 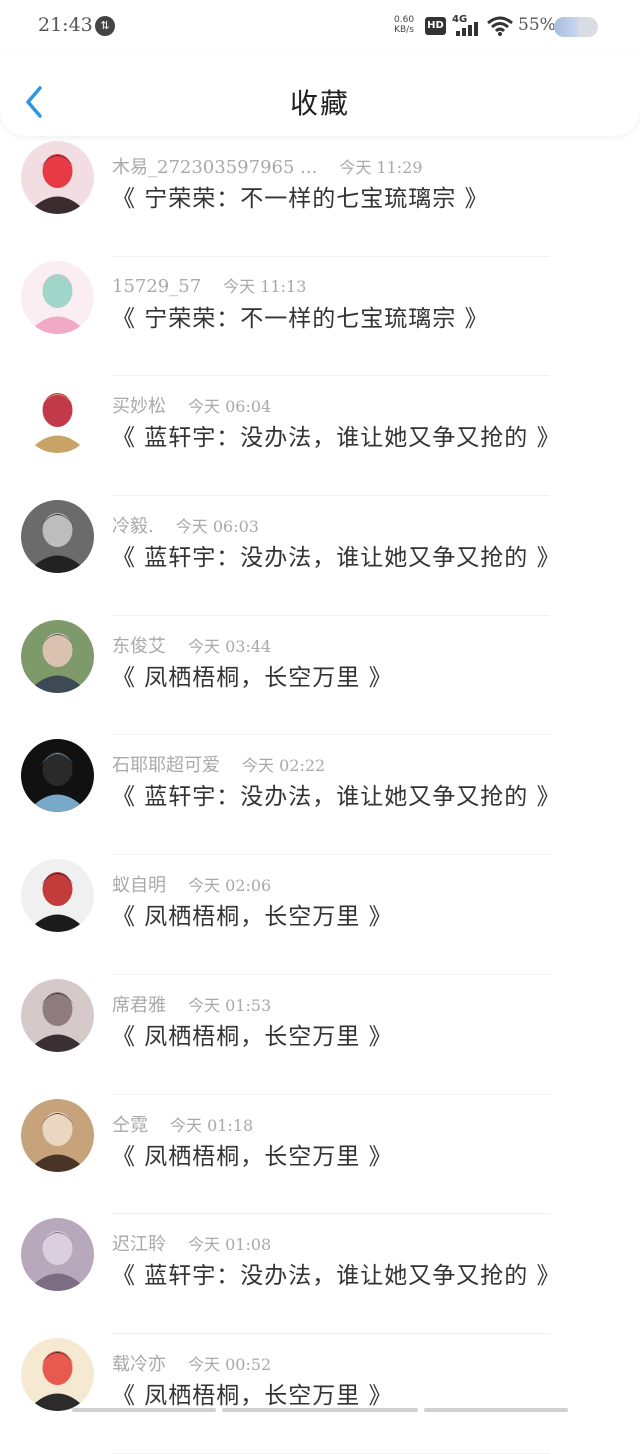 I want to click on list-item: 15729_57 今天 11:13 《 宁荣荣：不一样的七宝琉璃宗 》, so click(x=320, y=317).